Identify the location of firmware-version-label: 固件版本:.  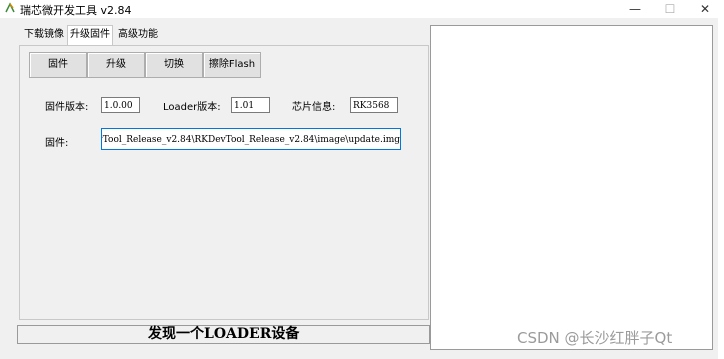
(67, 107).